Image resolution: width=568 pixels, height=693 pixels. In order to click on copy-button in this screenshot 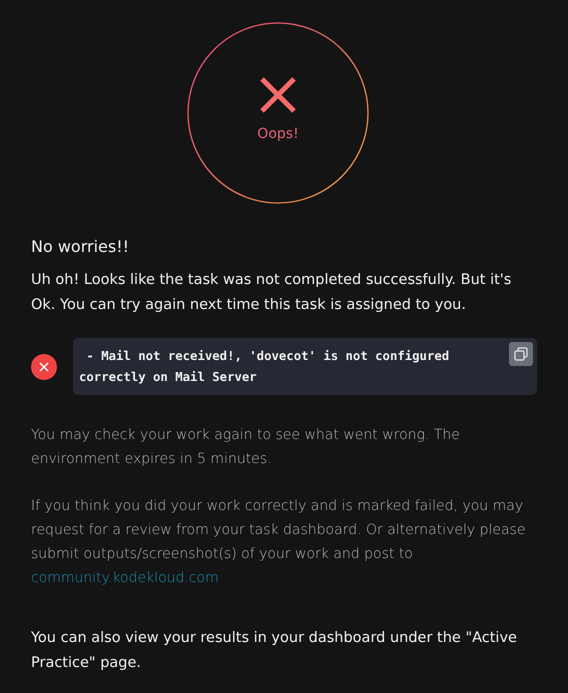, I will do `click(521, 354)`.